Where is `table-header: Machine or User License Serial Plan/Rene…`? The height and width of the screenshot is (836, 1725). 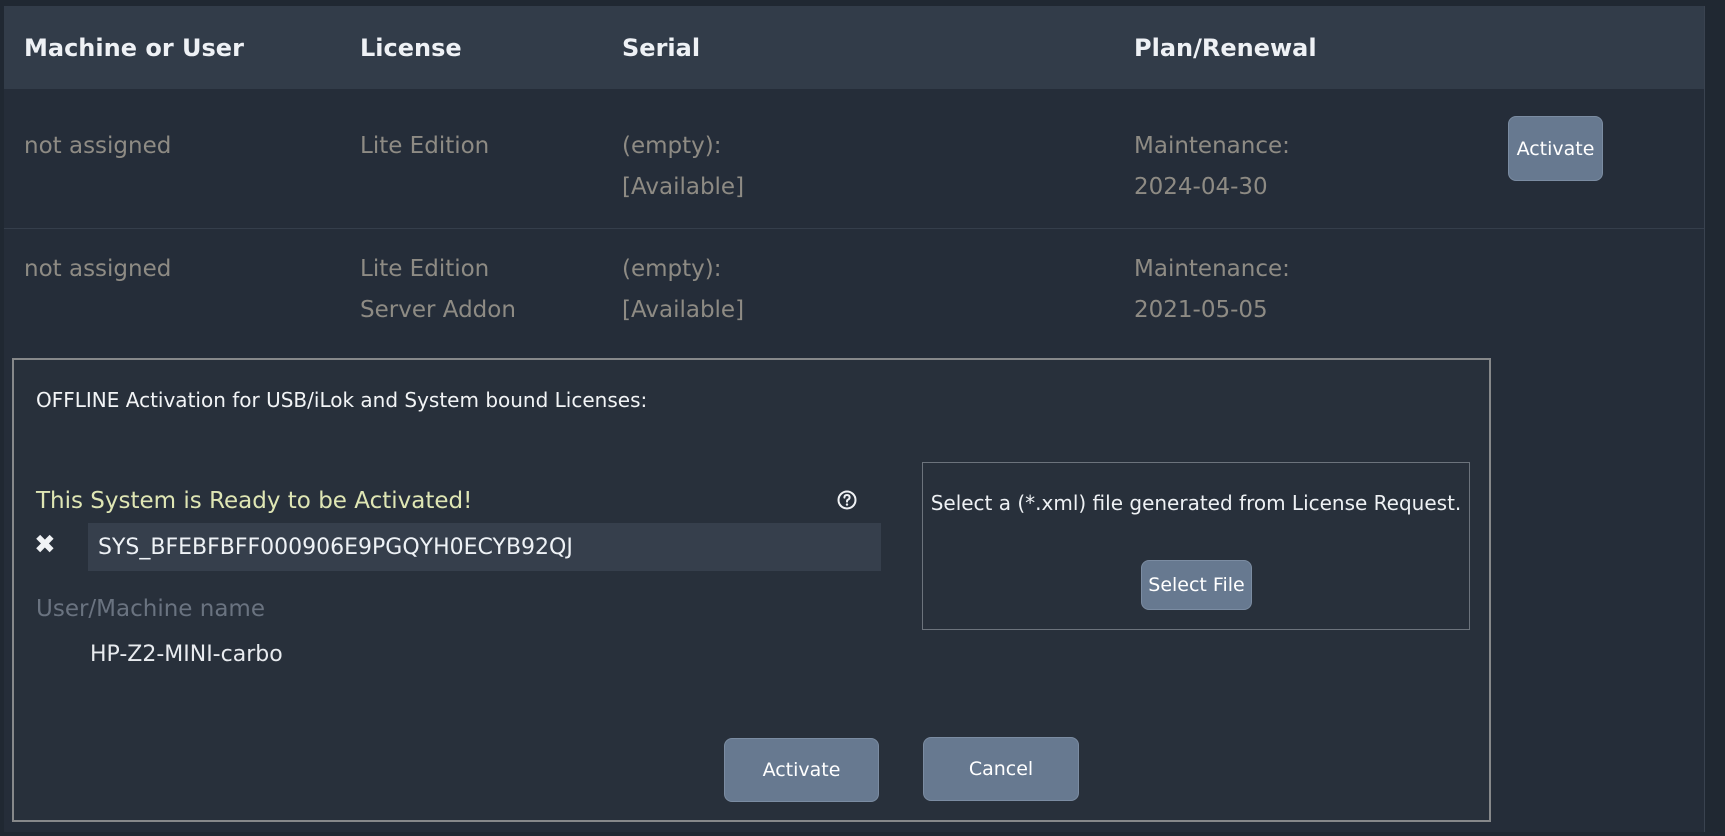
table-header: Machine or User License Serial Plan/Rene… is located at coordinates (854, 47).